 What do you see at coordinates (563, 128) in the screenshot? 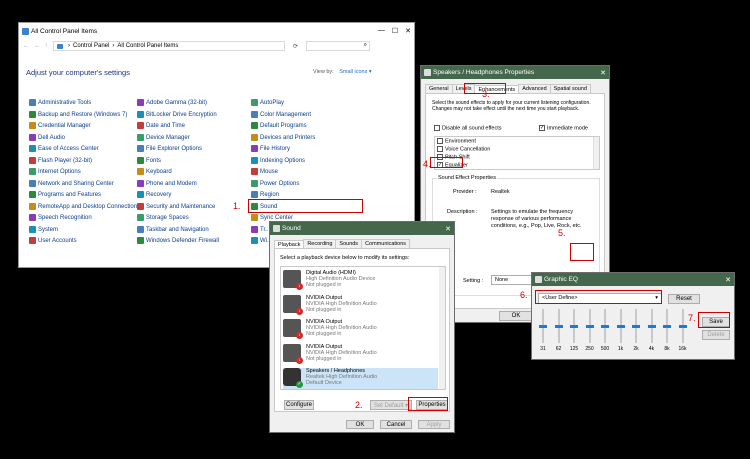
I see `immediate-mode-checkbox: ✓ Immediate mode` at bounding box center [563, 128].